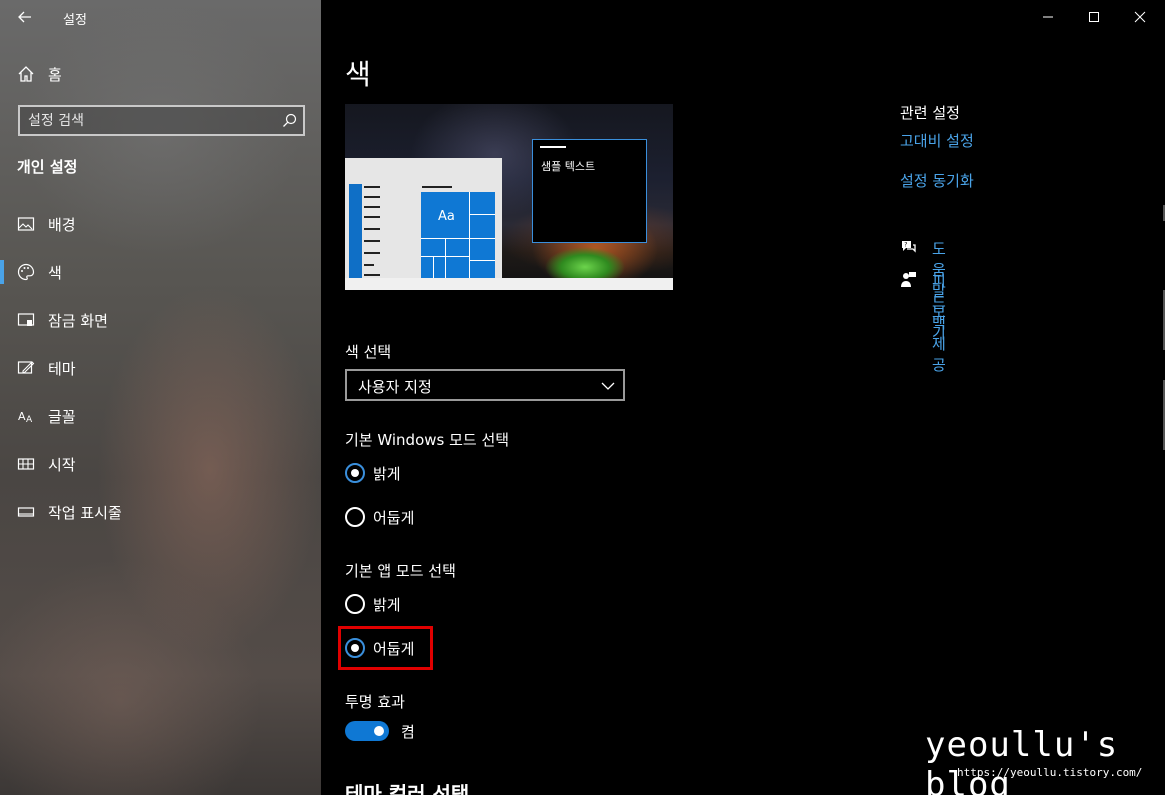  I want to click on image-icon, so click(26, 224).